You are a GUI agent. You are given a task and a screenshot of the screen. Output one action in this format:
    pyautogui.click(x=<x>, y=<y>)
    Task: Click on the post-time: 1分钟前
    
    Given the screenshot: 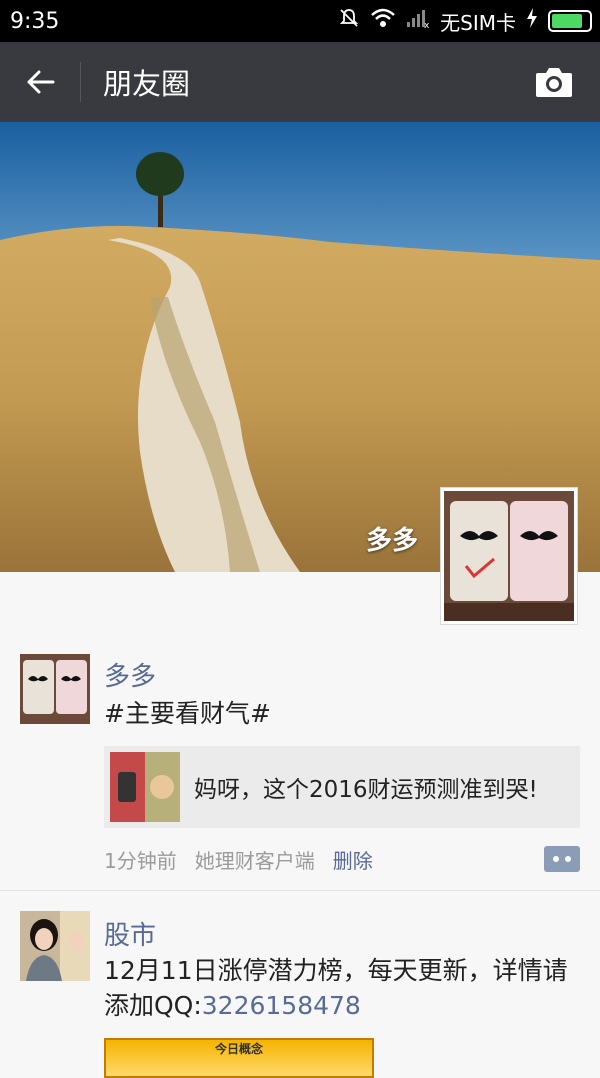 What is the action you would take?
    pyautogui.click(x=140, y=861)
    